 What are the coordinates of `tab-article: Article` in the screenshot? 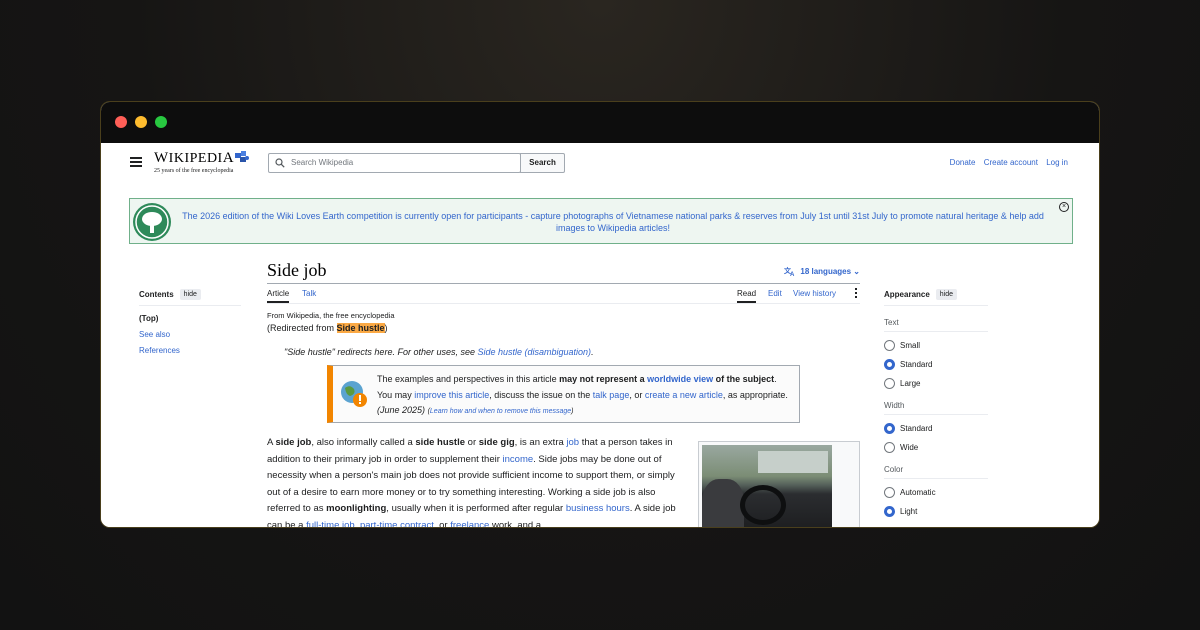 It's located at (278, 296).